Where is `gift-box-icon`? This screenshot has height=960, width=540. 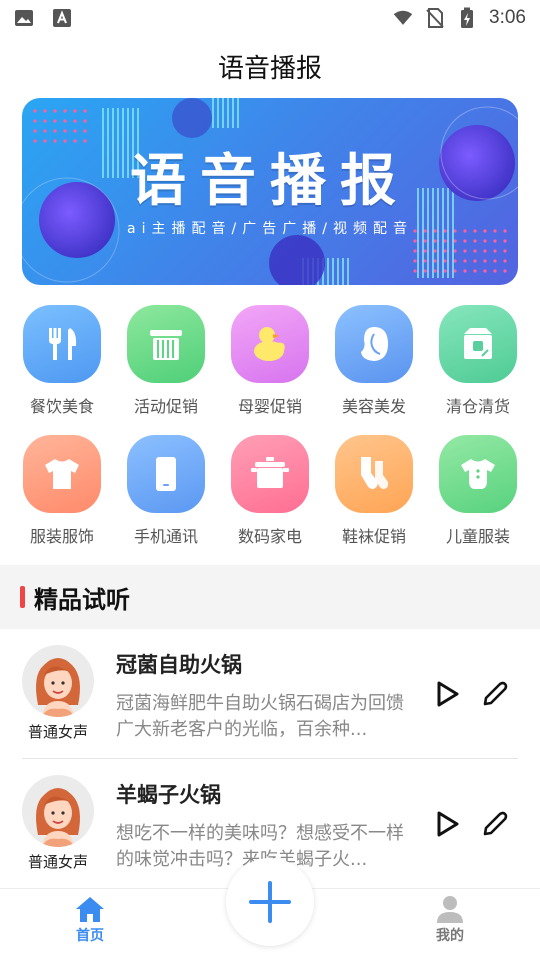
gift-box-icon is located at coordinates (166, 344).